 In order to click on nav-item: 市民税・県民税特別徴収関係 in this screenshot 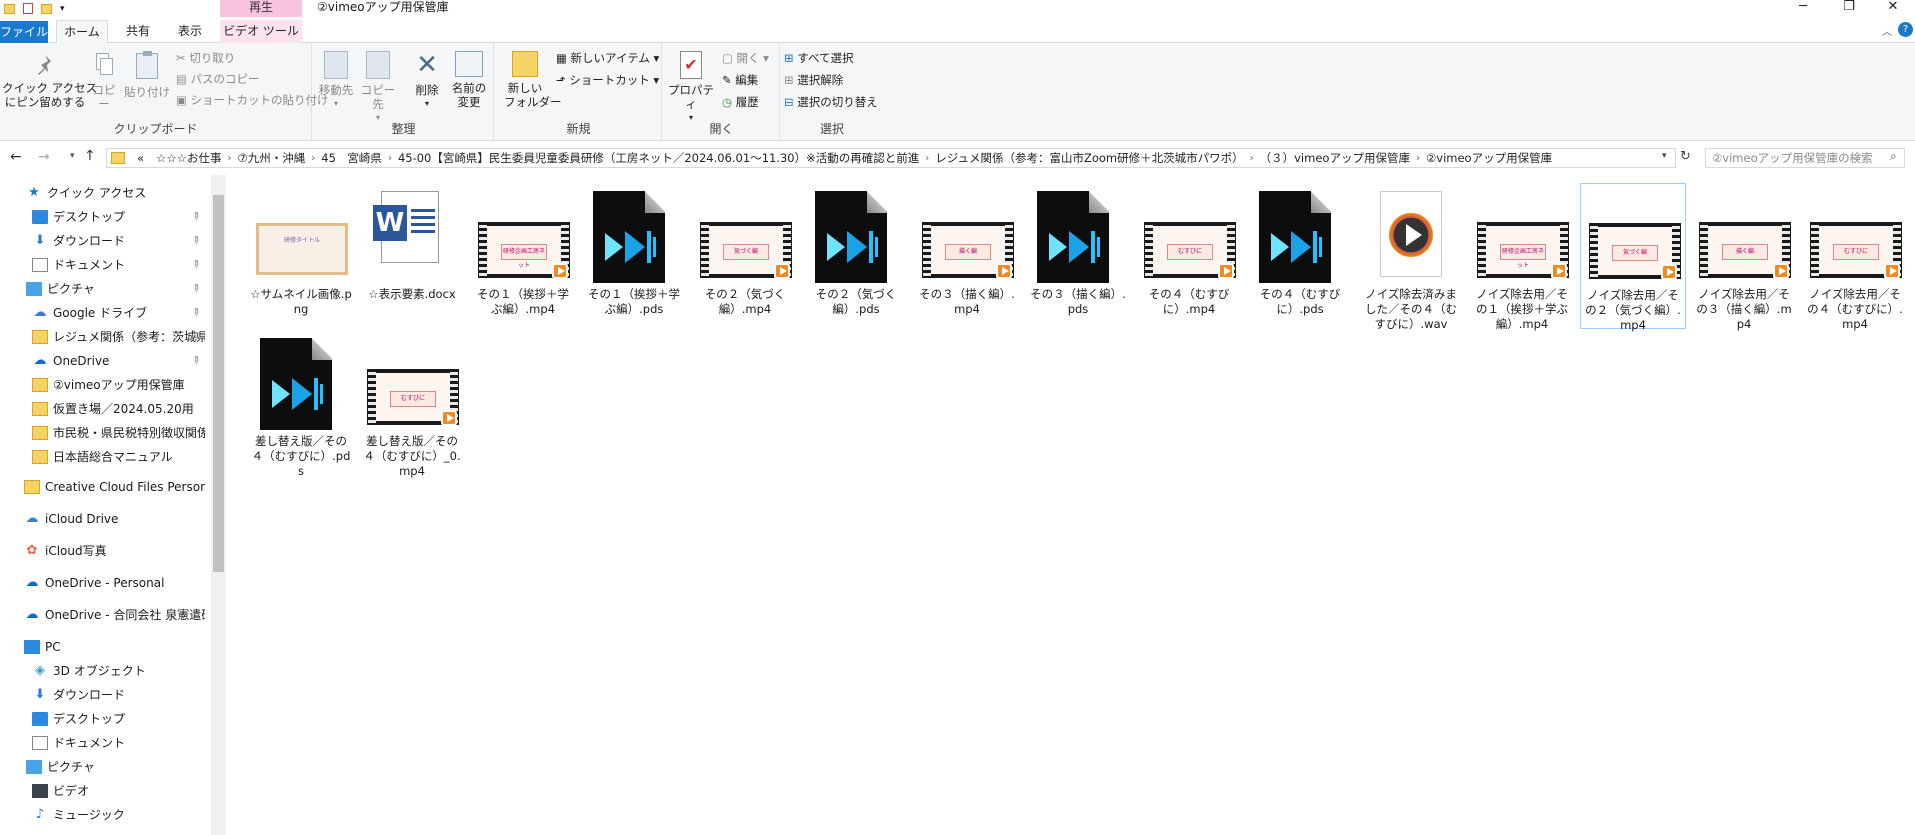, I will do `click(118, 433)`.